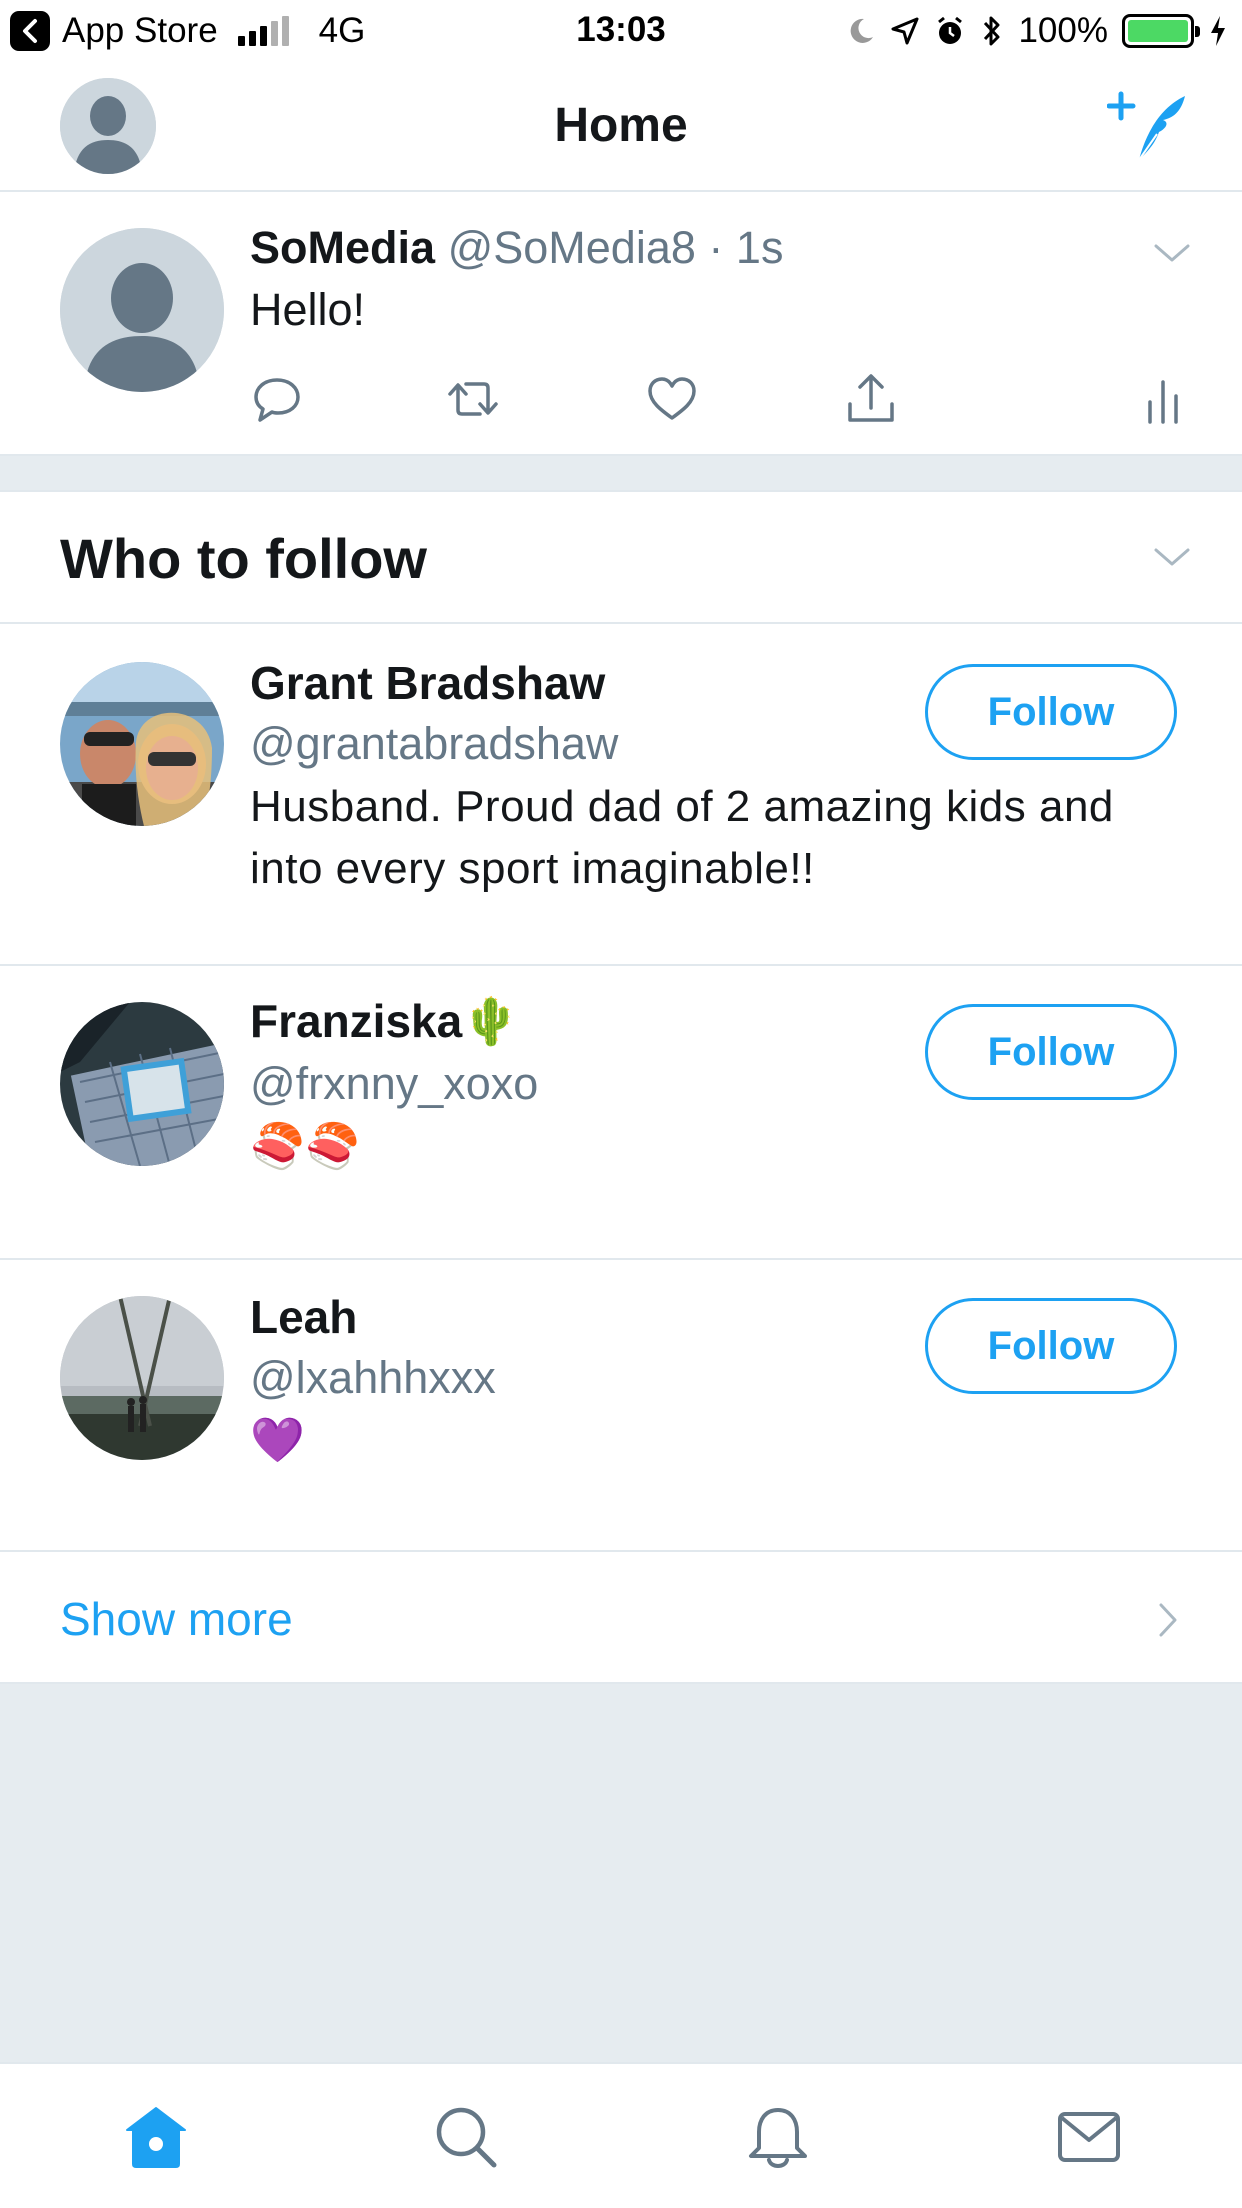 The image size is (1242, 2208). I want to click on user-handle: @grantabradshaw, so click(434, 744).